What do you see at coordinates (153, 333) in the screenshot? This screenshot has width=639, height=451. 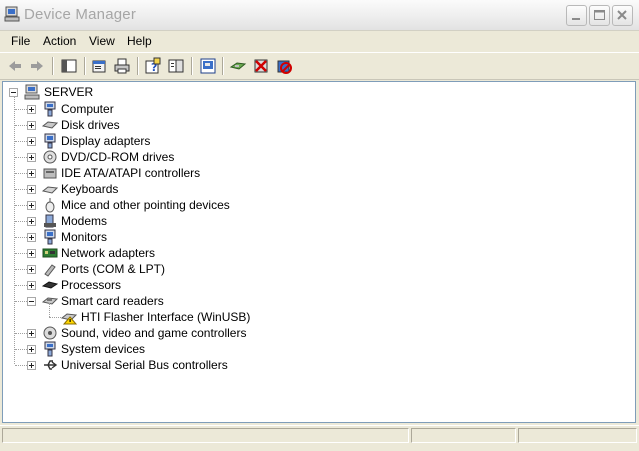 I see `tree-category-label: Sound, video and game controllers` at bounding box center [153, 333].